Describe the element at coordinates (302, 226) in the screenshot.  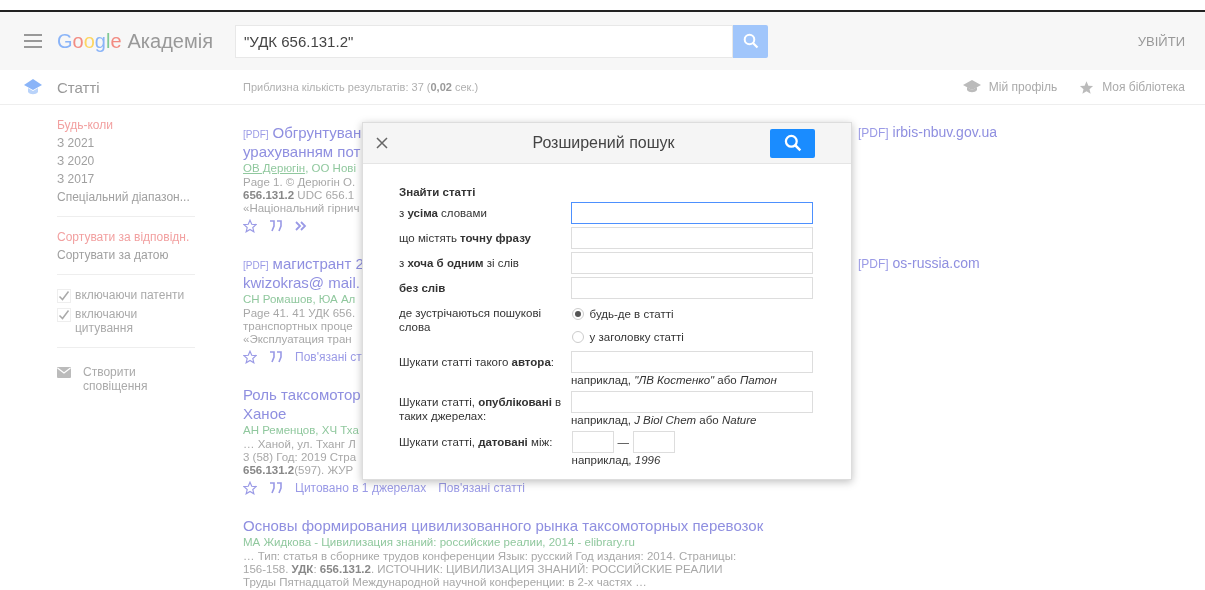
I see `double-chevron-icon` at that location.